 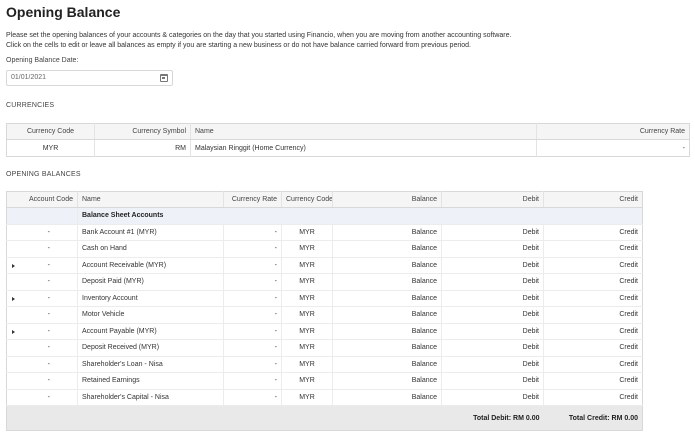 I want to click on col-credit: Credit, so click(x=593, y=199).